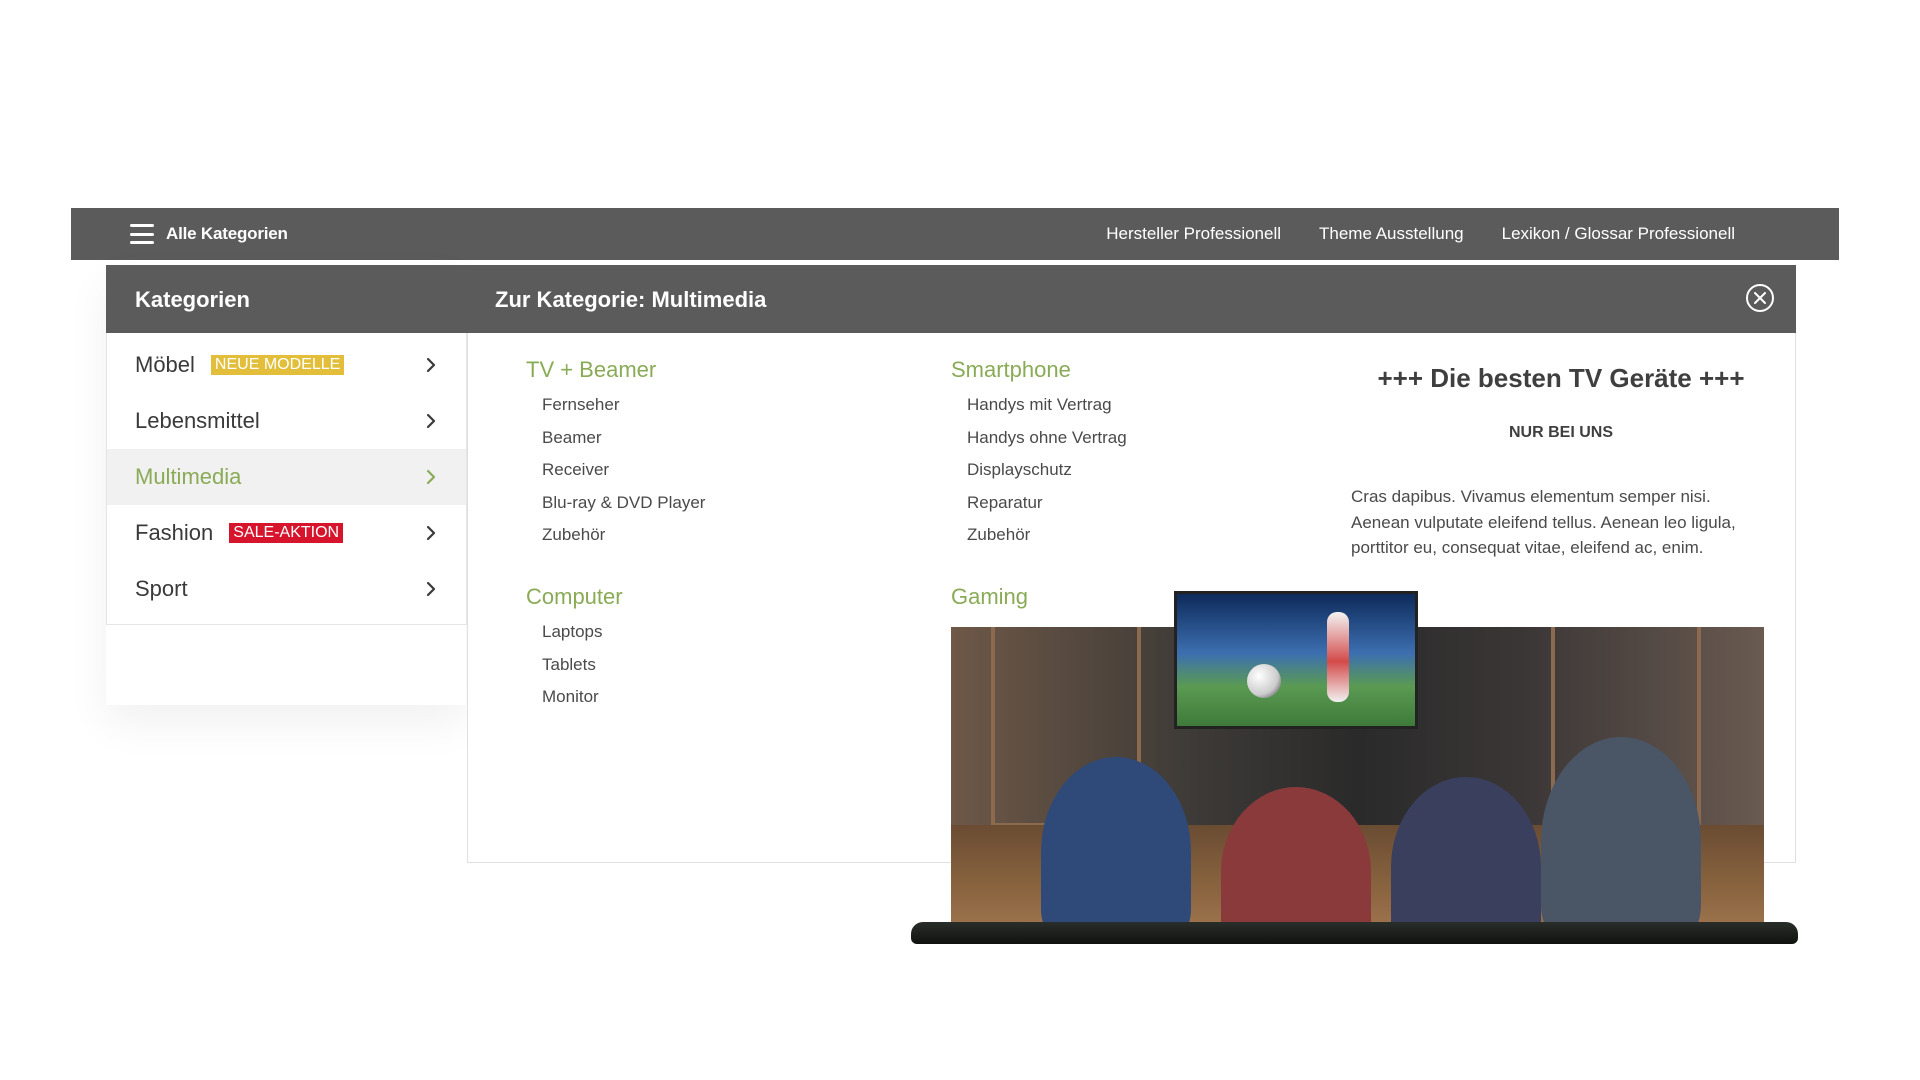 This screenshot has height=1080, width=1920. Describe the element at coordinates (623, 508) in the screenshot. I see `subcategory-link: Blu-ray & DVD Player` at that location.